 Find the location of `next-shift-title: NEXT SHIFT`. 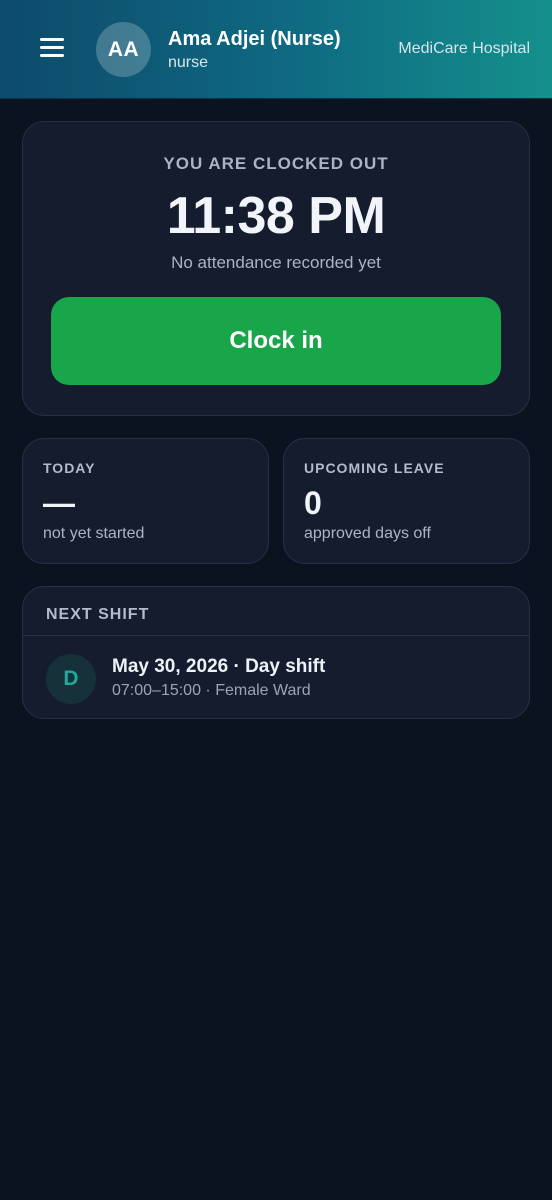

next-shift-title: NEXT SHIFT is located at coordinates (98, 614).